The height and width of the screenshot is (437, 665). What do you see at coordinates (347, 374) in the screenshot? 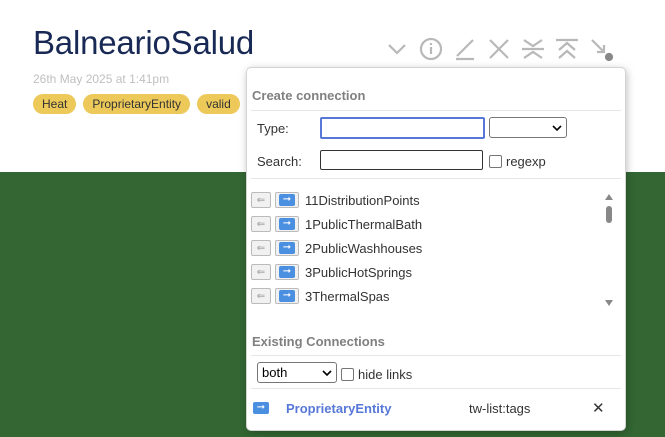
I see `hide-links-checkbox` at bounding box center [347, 374].